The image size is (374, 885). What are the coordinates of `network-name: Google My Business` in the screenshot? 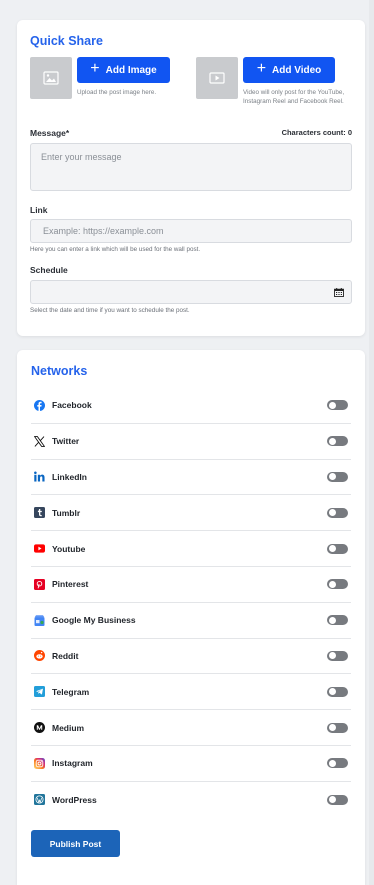 It's located at (94, 620).